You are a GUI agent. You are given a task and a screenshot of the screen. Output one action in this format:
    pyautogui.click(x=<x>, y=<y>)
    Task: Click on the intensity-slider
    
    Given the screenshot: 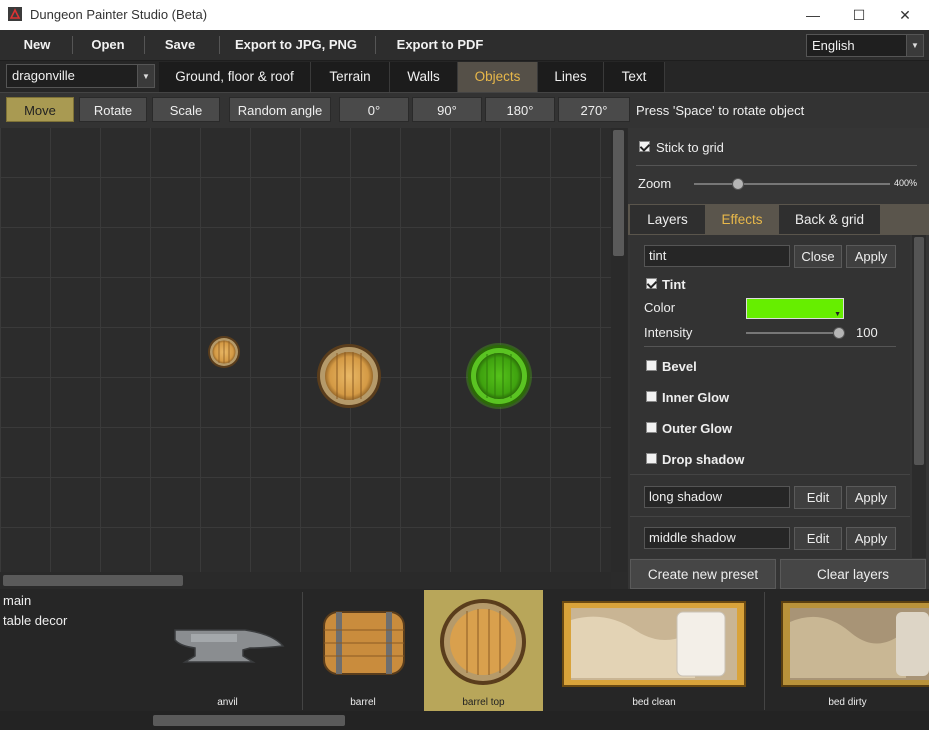 What is the action you would take?
    pyautogui.click(x=794, y=333)
    